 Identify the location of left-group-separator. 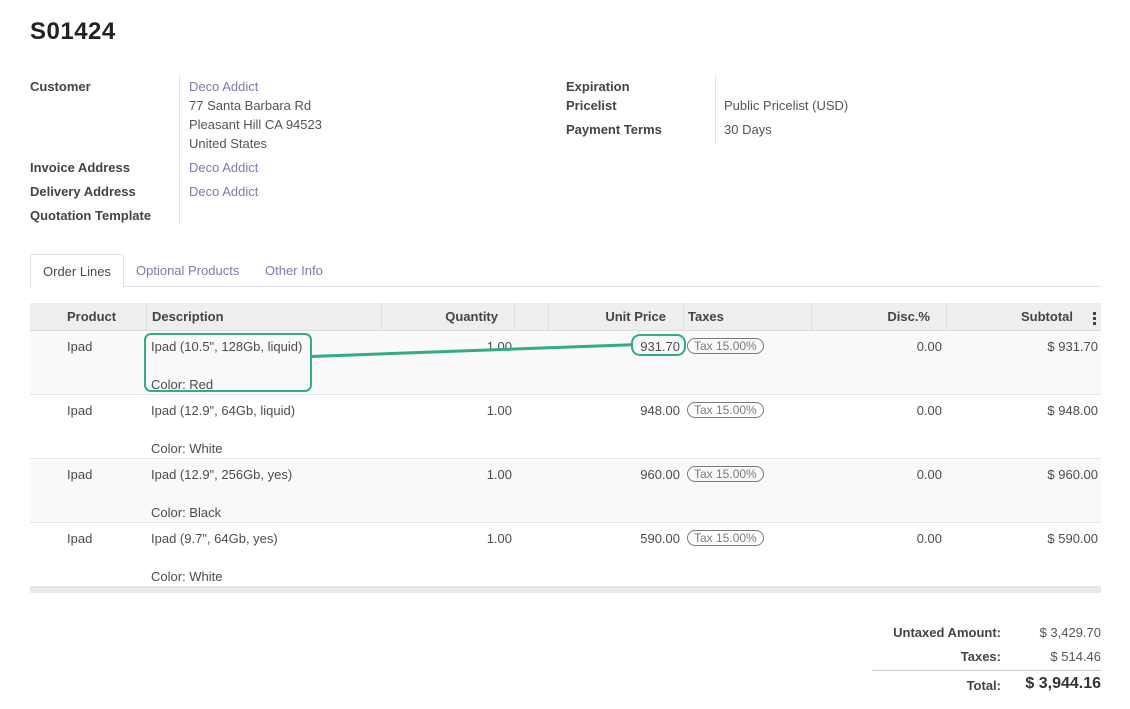
(179, 150).